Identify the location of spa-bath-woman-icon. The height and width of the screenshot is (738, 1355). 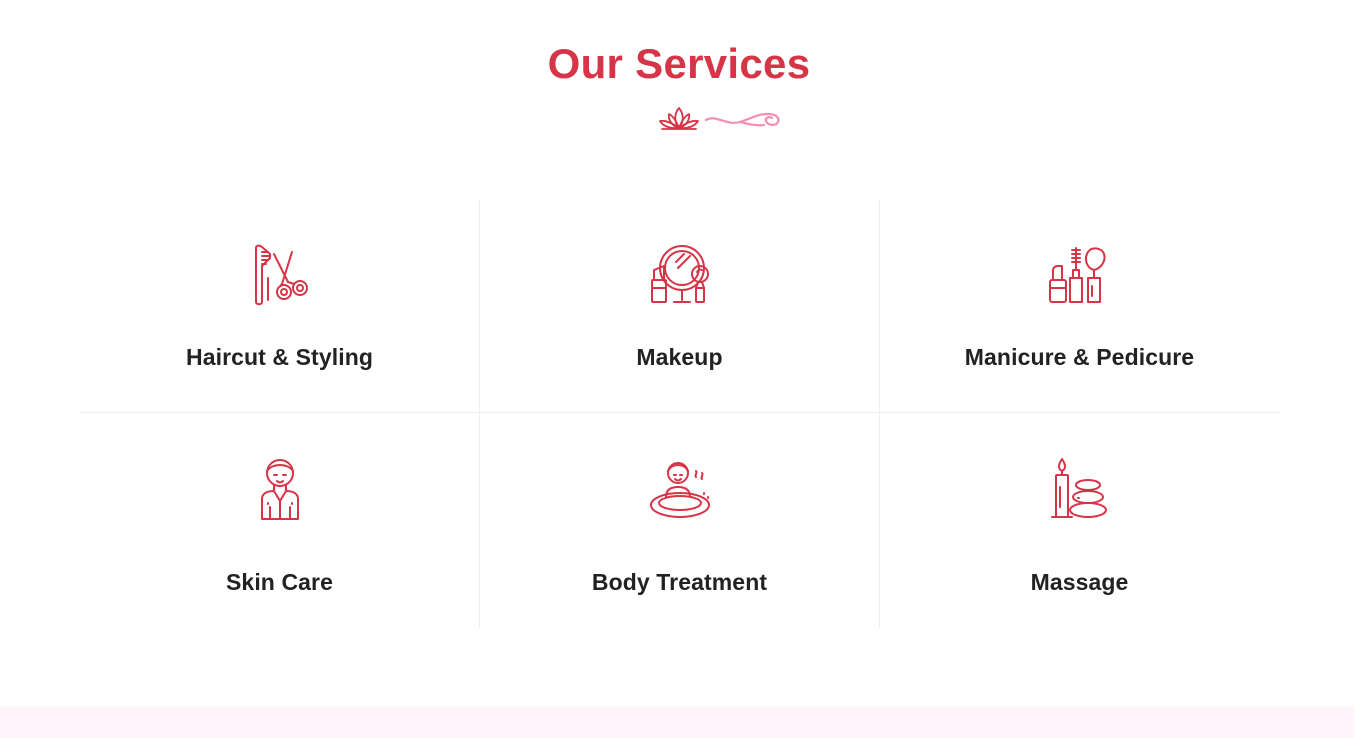
(679, 490).